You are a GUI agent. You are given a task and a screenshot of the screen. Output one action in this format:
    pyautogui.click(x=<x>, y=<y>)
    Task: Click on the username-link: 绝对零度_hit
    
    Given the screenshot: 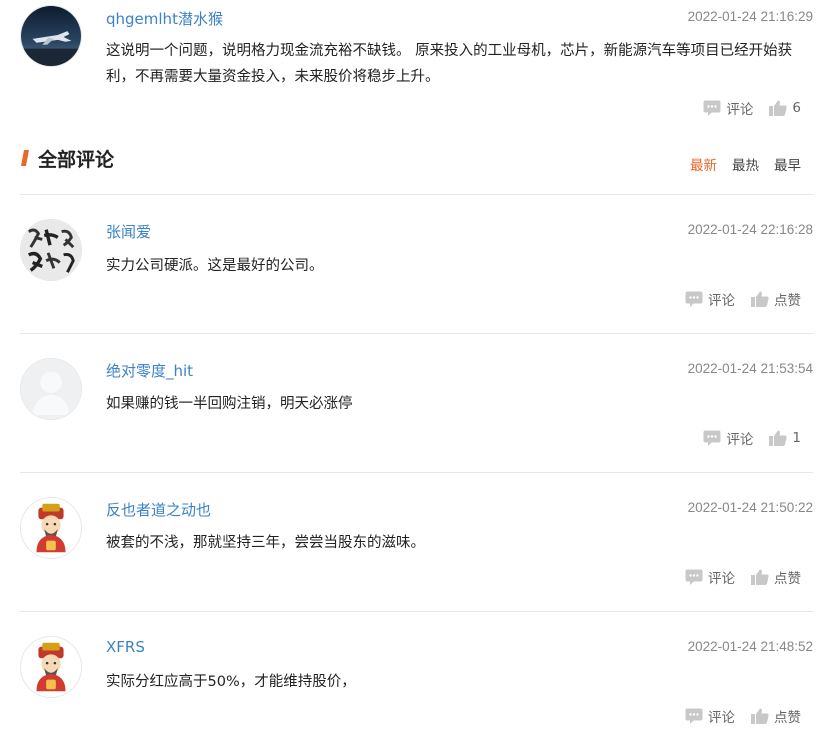 What is the action you would take?
    pyautogui.click(x=149, y=370)
    